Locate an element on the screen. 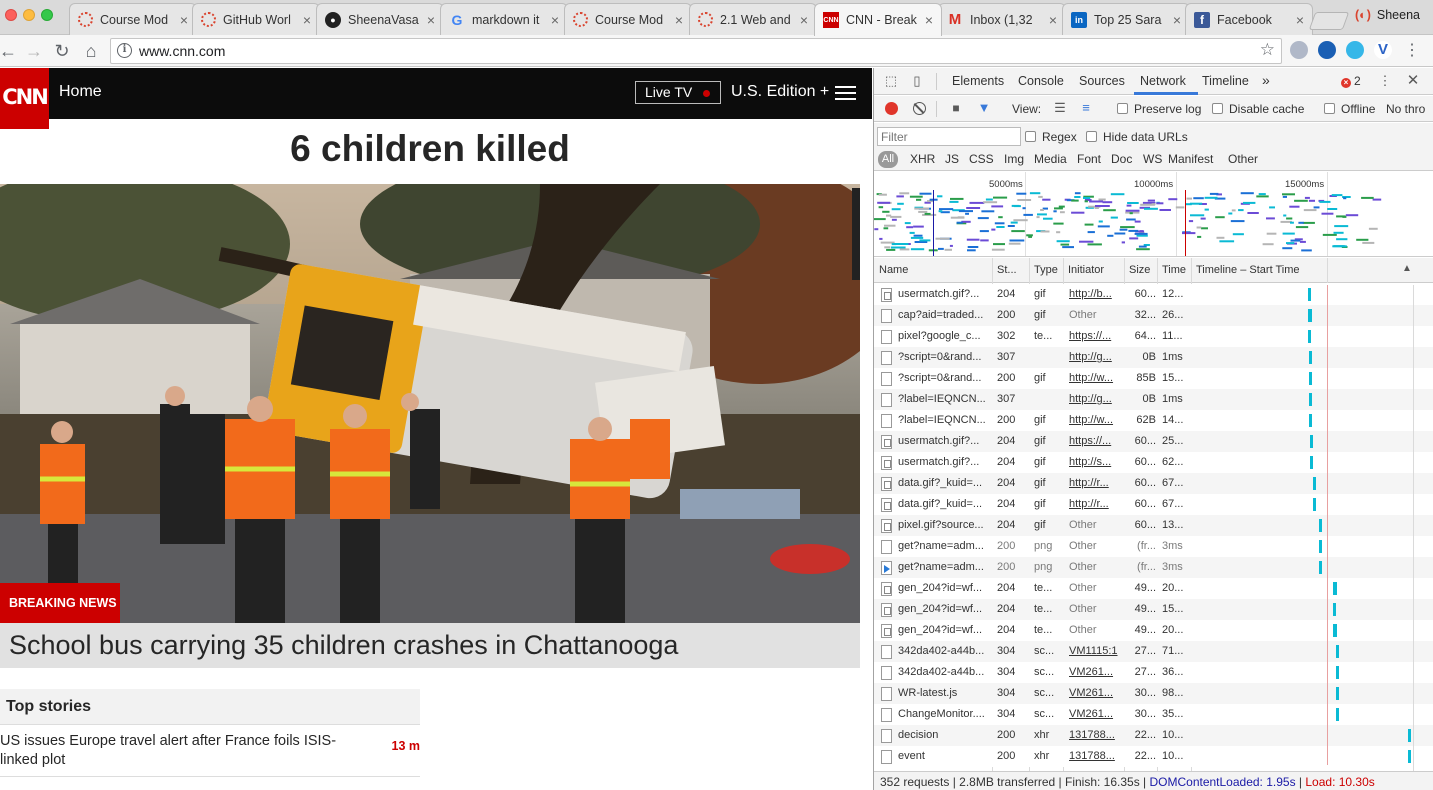 Image resolution: width=1433 pixels, height=790 pixels. record-button is located at coordinates (891, 108).